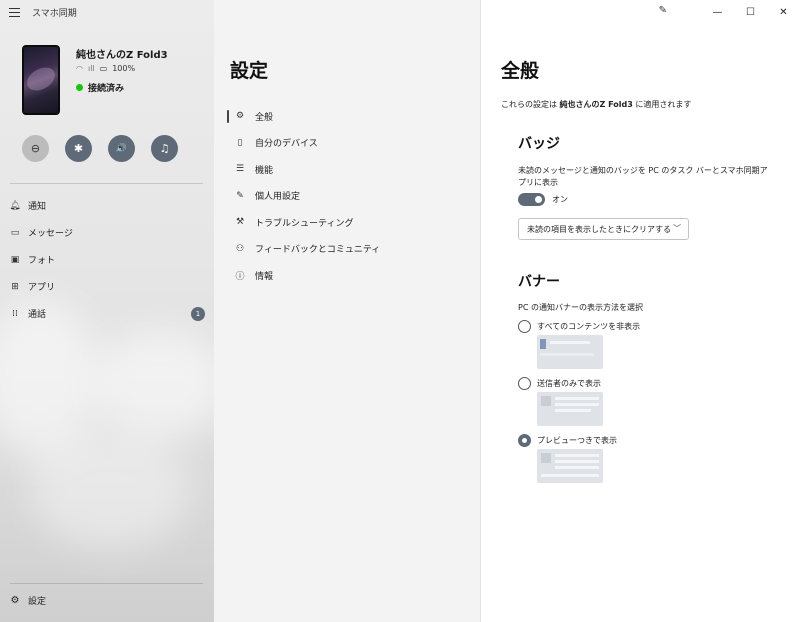 This screenshot has height=622, width=800. I want to click on battery-icon: ▭, so click(103, 68).